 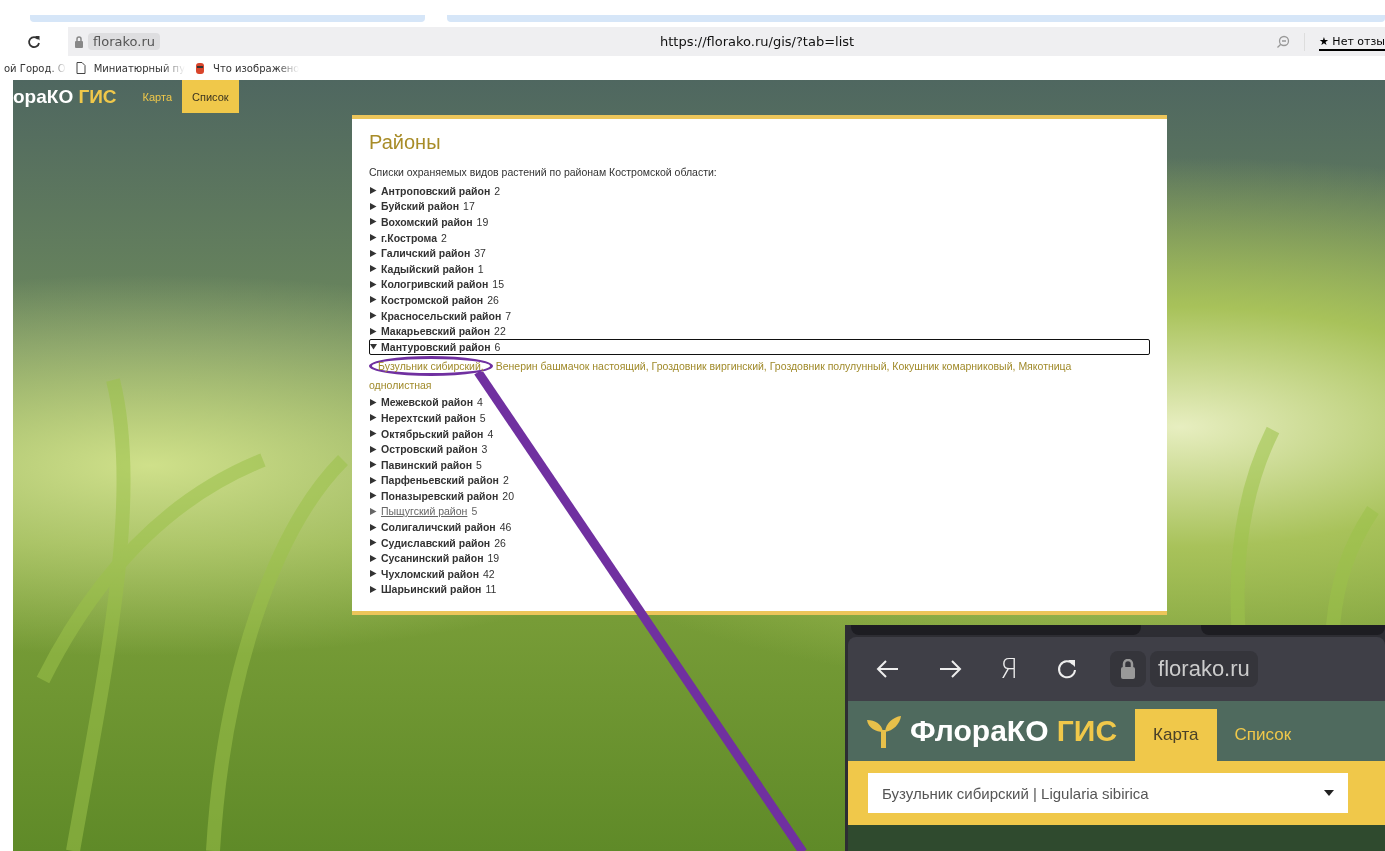 What do you see at coordinates (759, 331) in the screenshot?
I see `district-item: Макарьевский район 22` at bounding box center [759, 331].